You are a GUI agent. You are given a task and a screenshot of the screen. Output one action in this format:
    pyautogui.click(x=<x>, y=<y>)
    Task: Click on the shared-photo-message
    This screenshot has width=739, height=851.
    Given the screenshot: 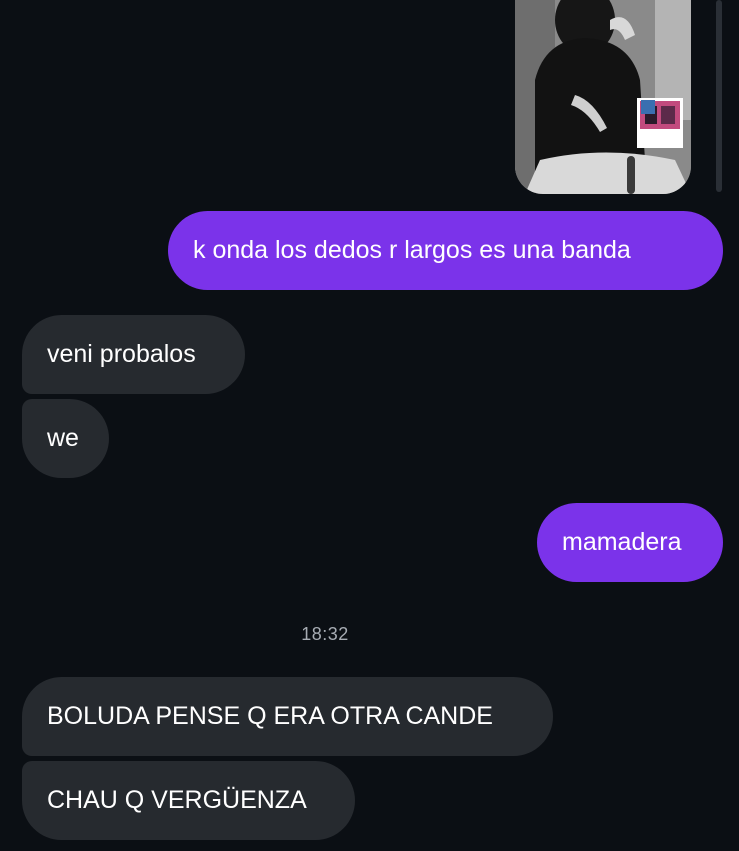 What is the action you would take?
    pyautogui.click(x=603, y=97)
    